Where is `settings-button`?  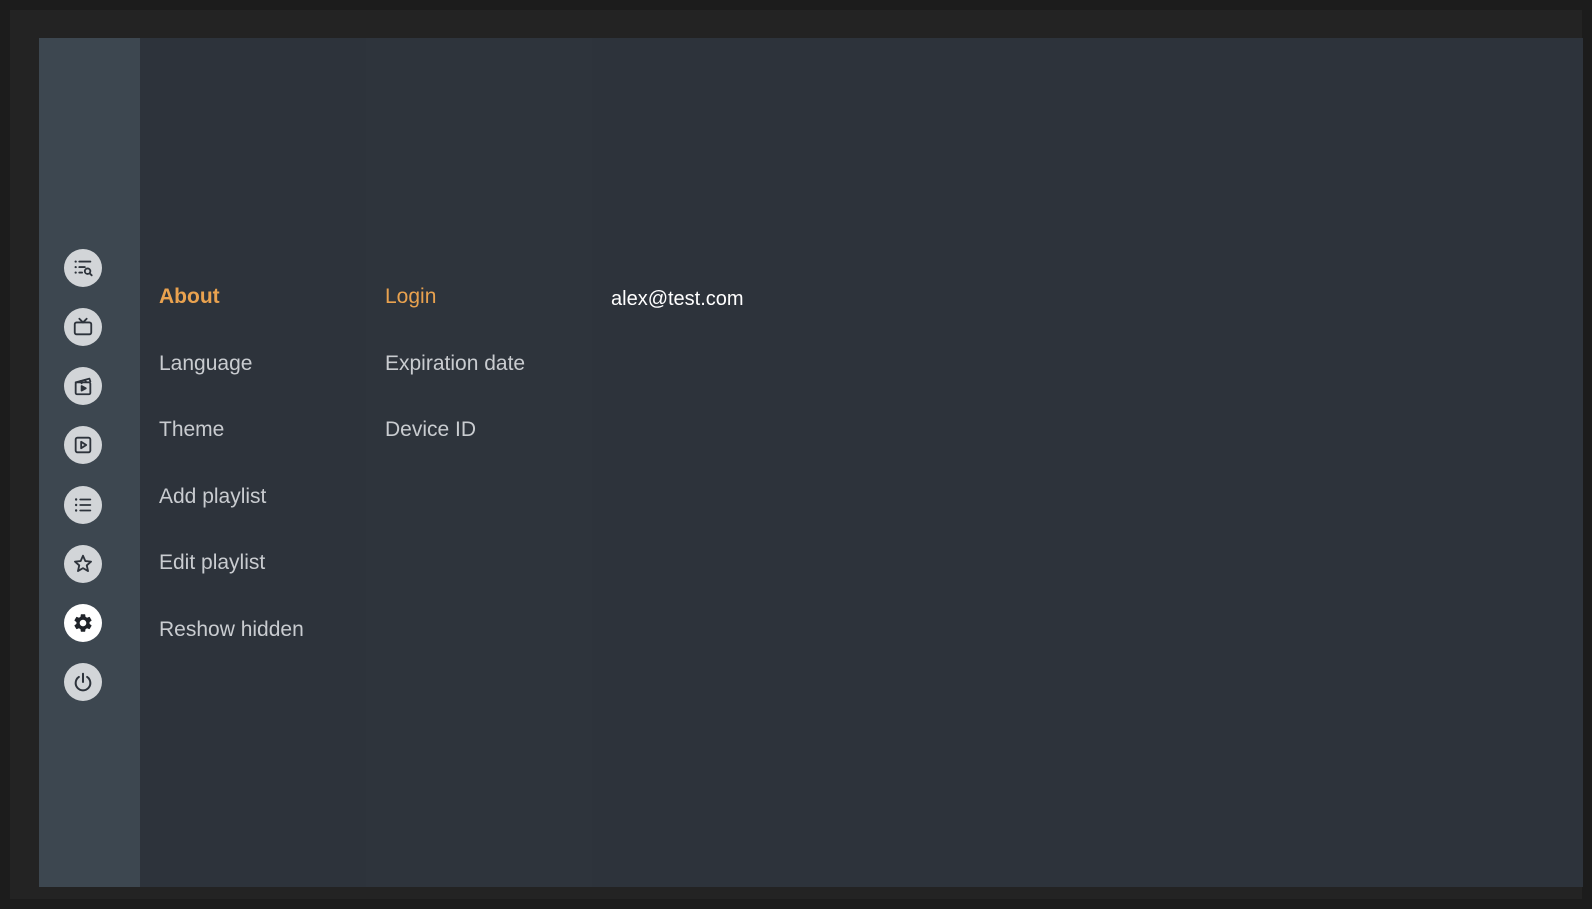 settings-button is located at coordinates (83, 623).